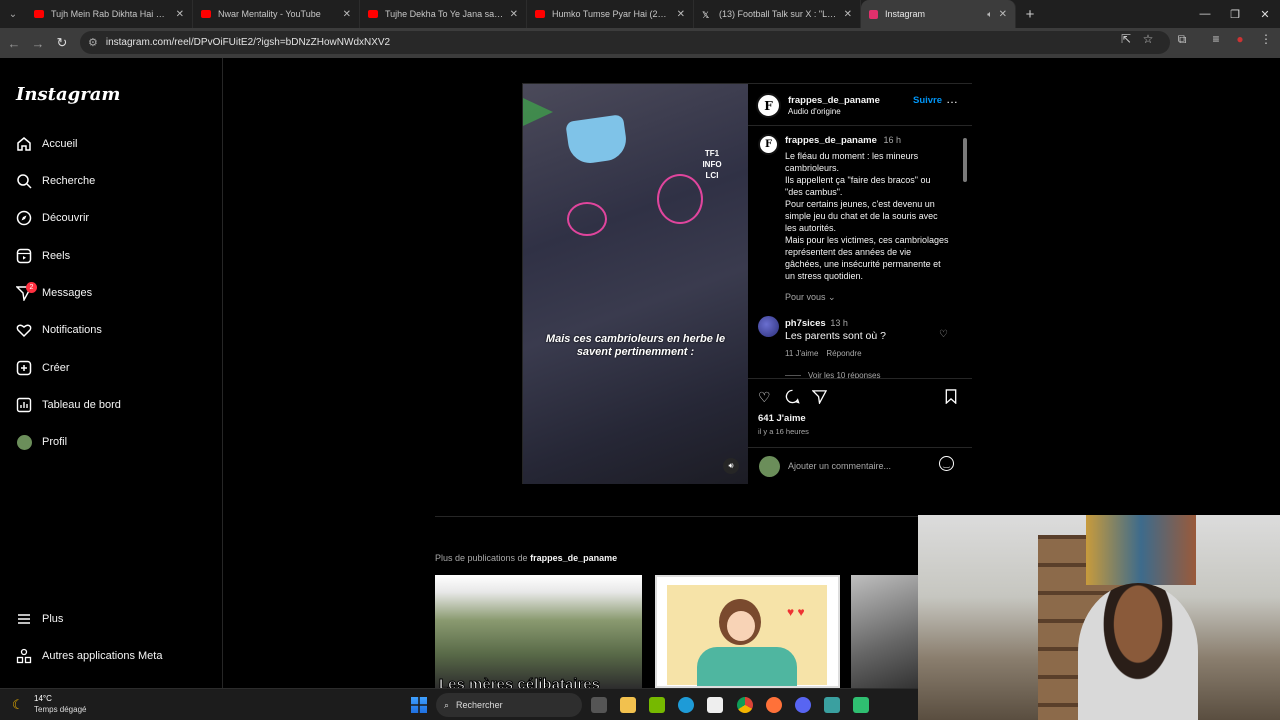 The width and height of the screenshot is (1280, 720). I want to click on windows-start-icon, so click(419, 705).